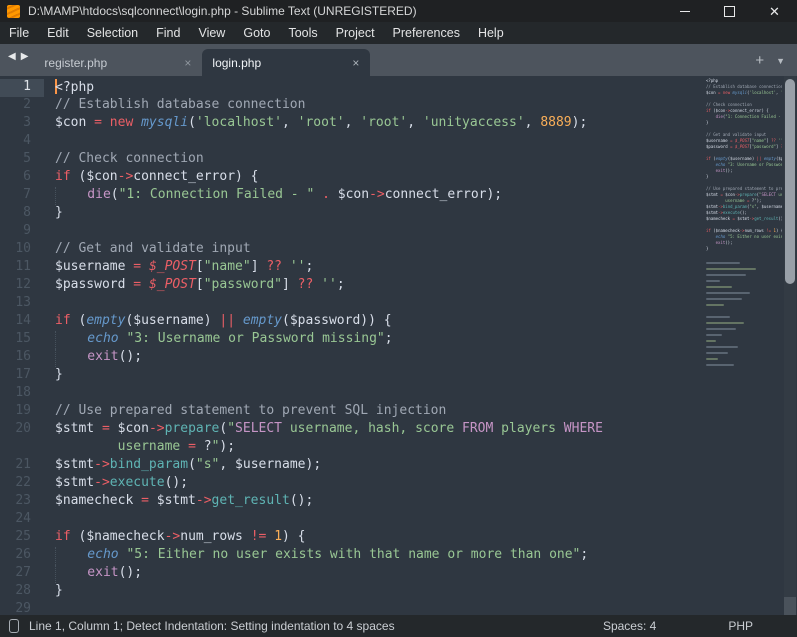 Image resolution: width=797 pixels, height=637 pixels. I want to click on code-token: // Get and validate input, so click(153, 248).